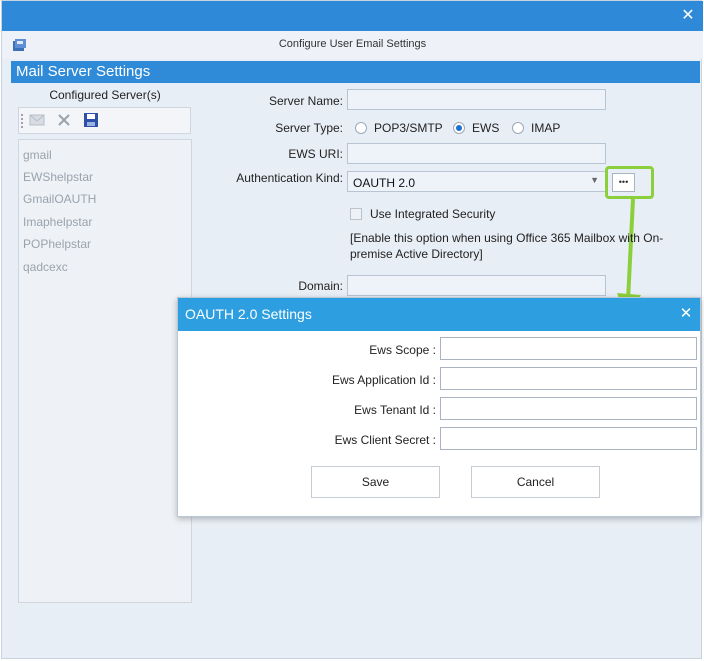 The image size is (704, 661). Describe the element at coordinates (59, 199) in the screenshot. I see `server-item: GmailOAUTH` at that location.